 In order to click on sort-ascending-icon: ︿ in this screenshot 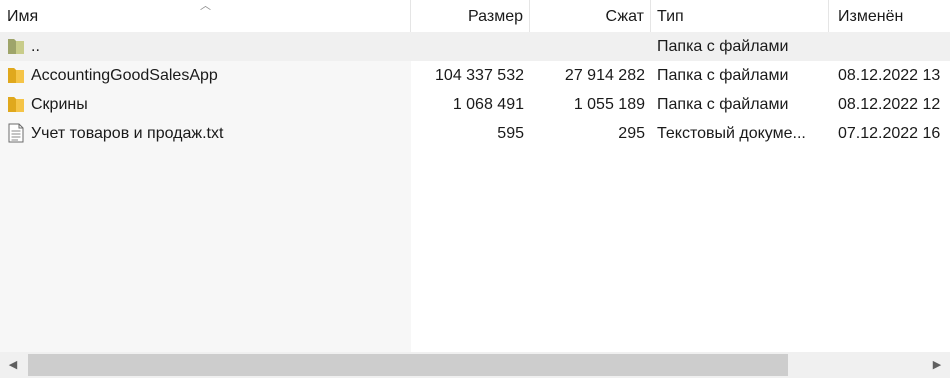, I will do `click(205, 6)`.